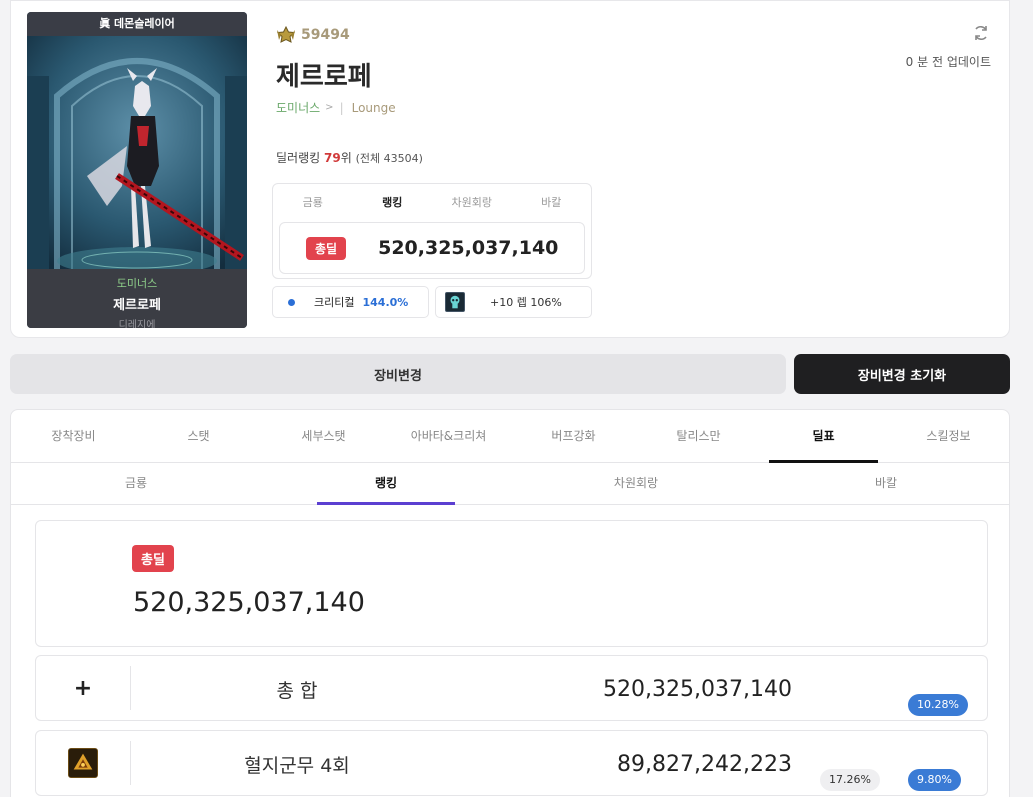 The height and width of the screenshot is (797, 1033). What do you see at coordinates (398, 374) in the screenshot?
I see `change-equipment-button: 장비변경` at bounding box center [398, 374].